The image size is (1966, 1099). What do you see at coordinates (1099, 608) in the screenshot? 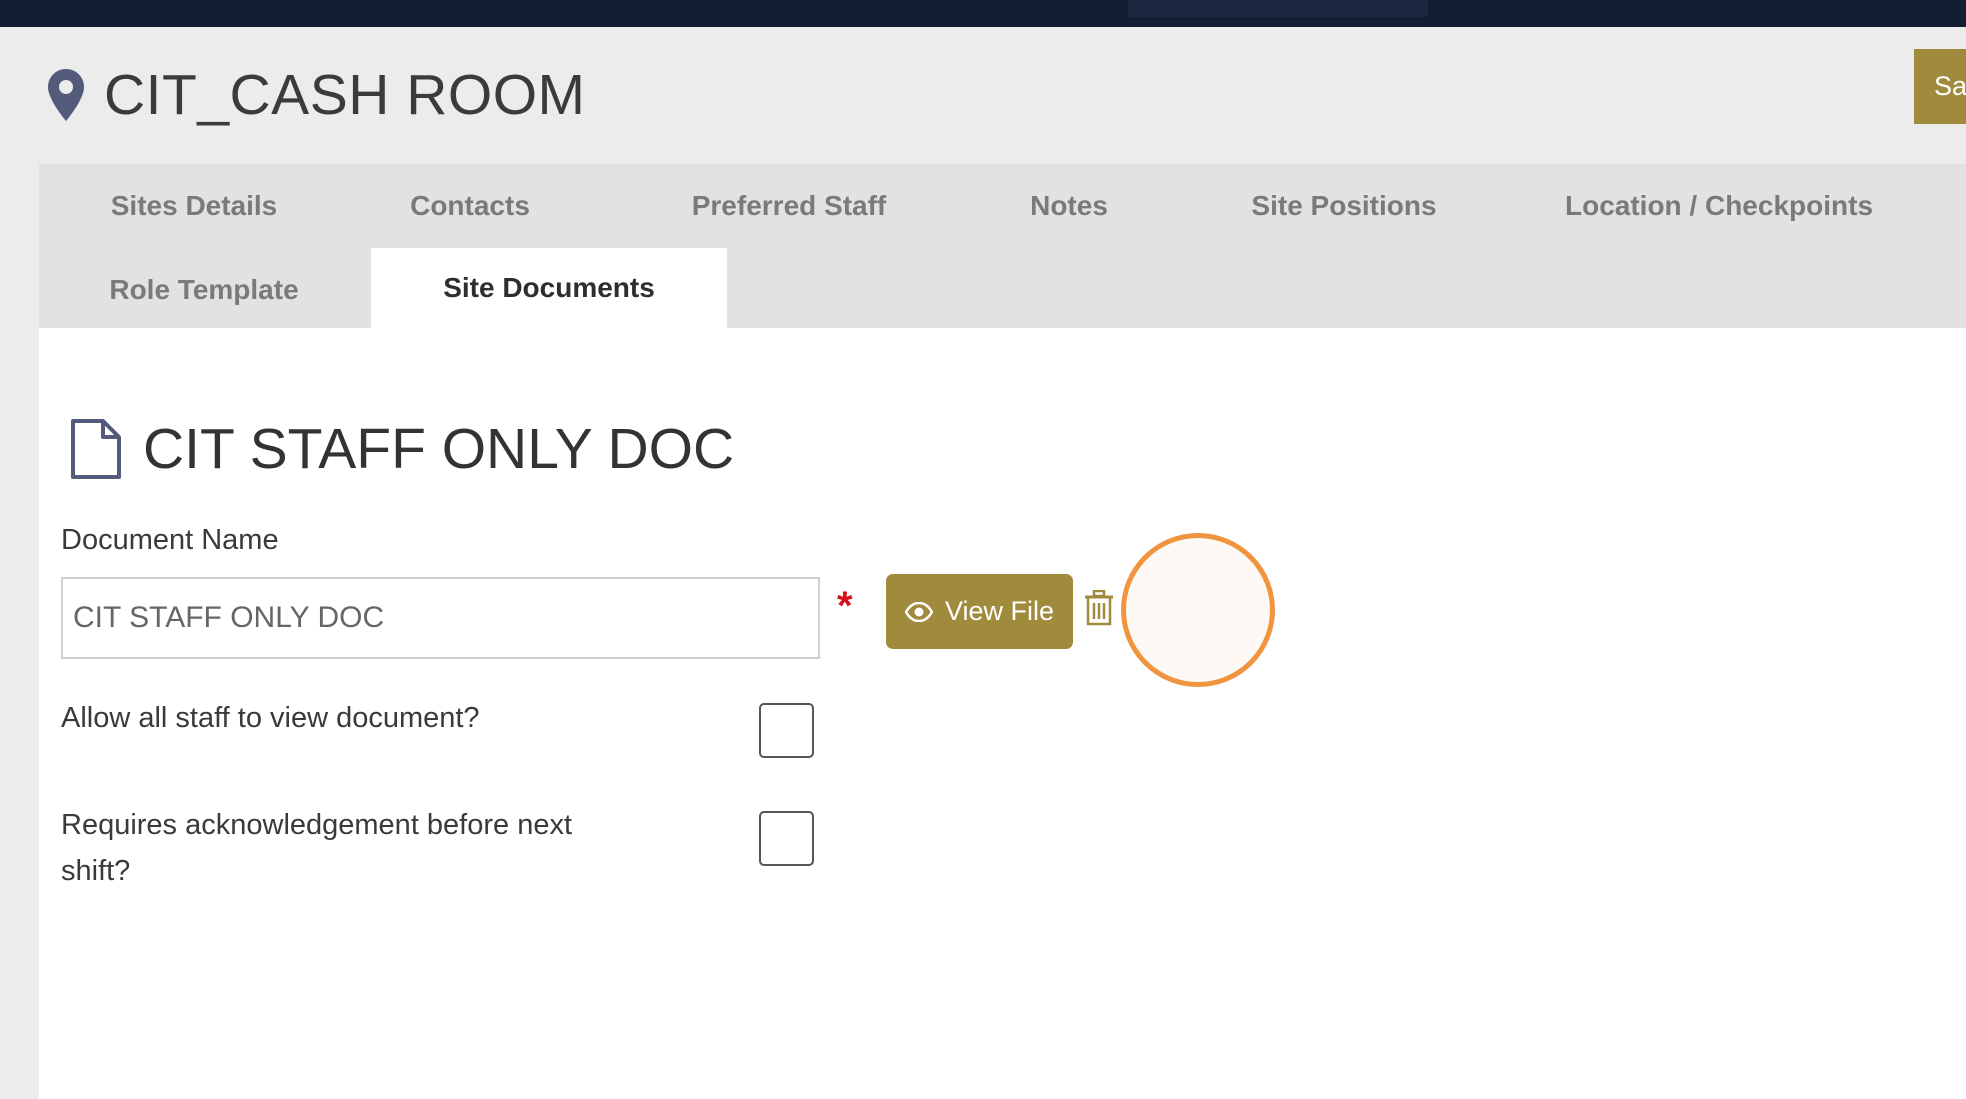
I see `trash-icon` at bounding box center [1099, 608].